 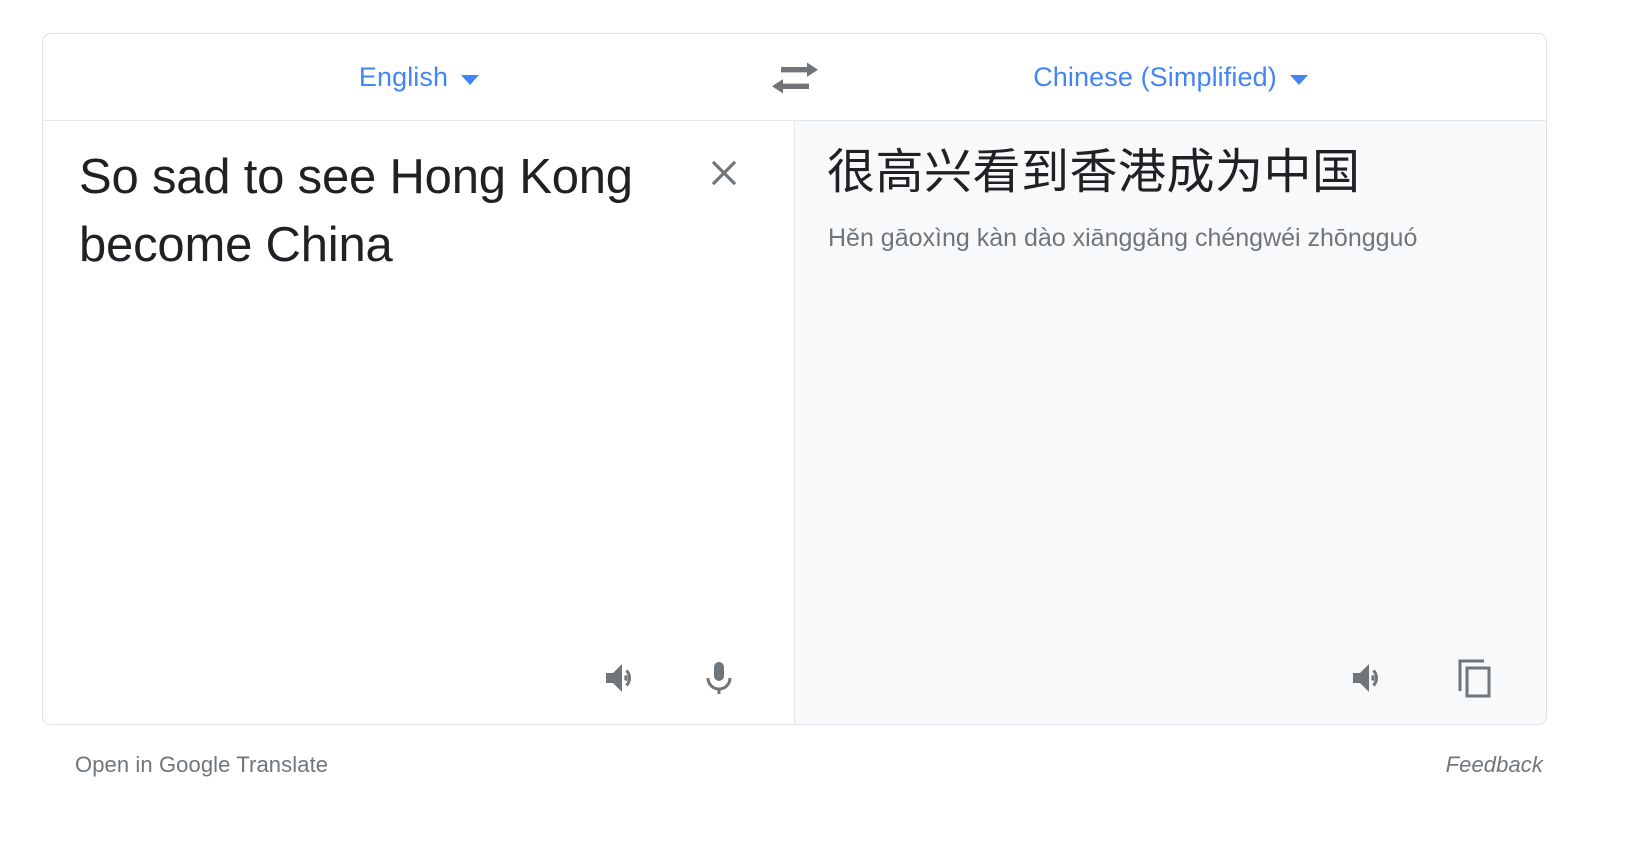 I want to click on language-bar: English Chinese (Simplified), so click(x=794, y=77).